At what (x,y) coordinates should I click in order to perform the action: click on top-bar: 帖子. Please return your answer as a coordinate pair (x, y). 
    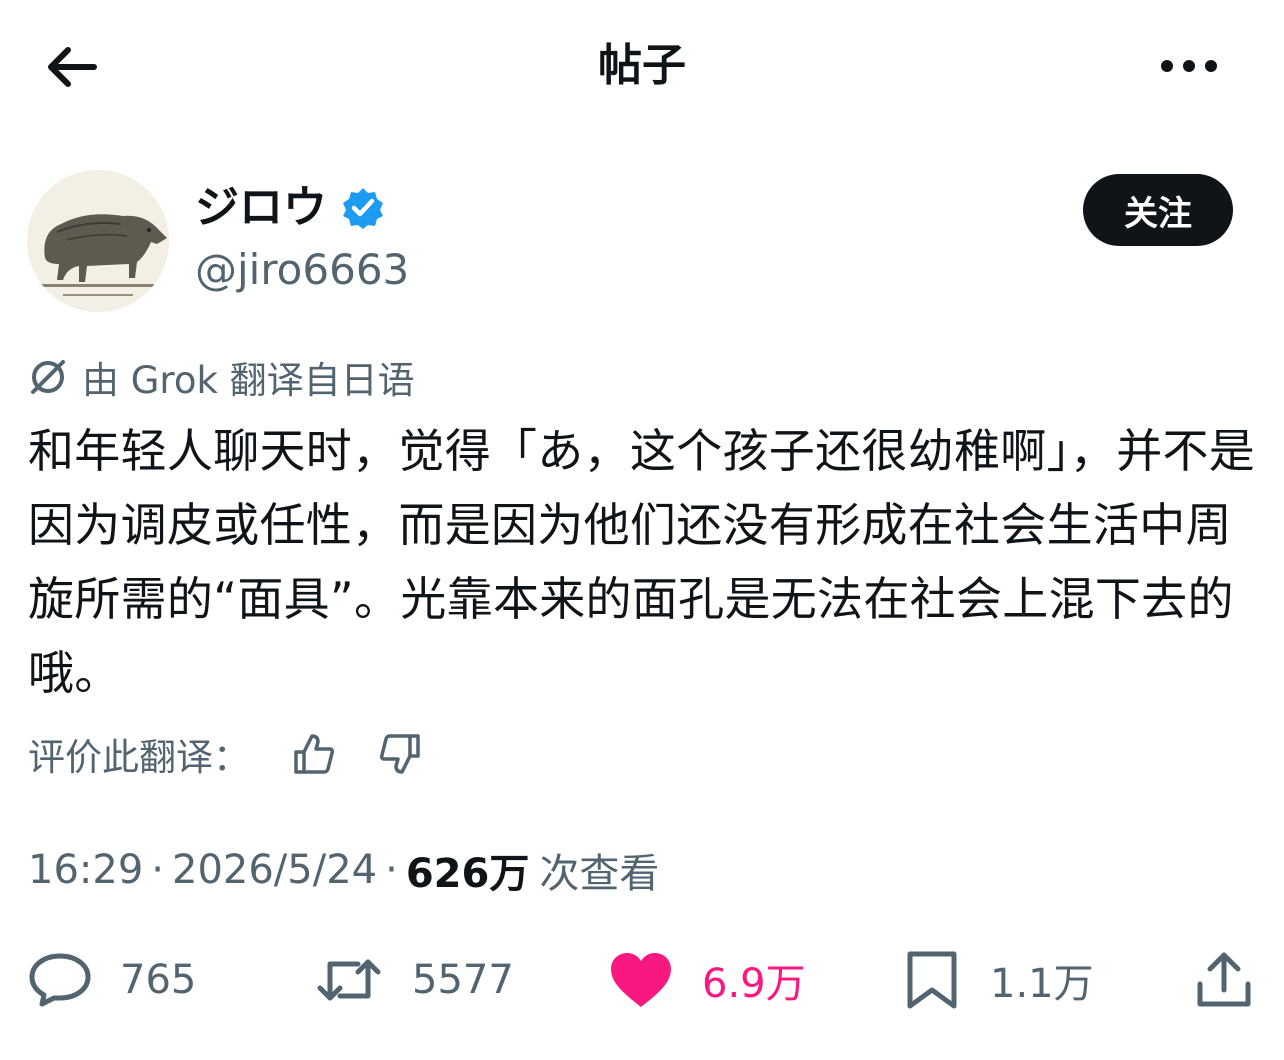
    Looking at the image, I should click on (642, 65).